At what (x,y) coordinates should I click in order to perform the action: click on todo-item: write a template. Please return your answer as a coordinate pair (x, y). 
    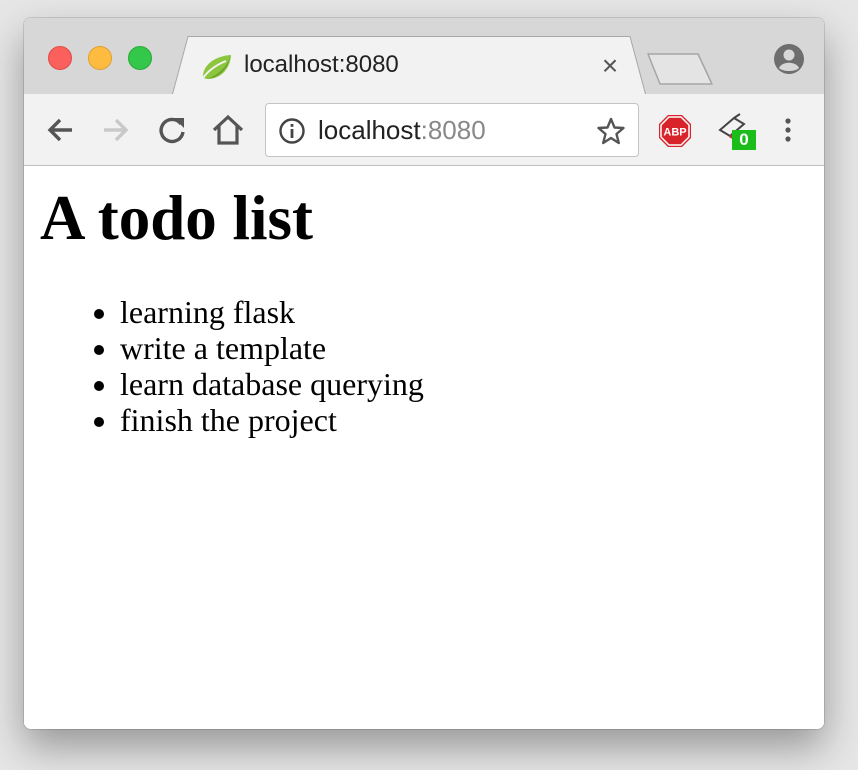
    Looking at the image, I should click on (272, 348).